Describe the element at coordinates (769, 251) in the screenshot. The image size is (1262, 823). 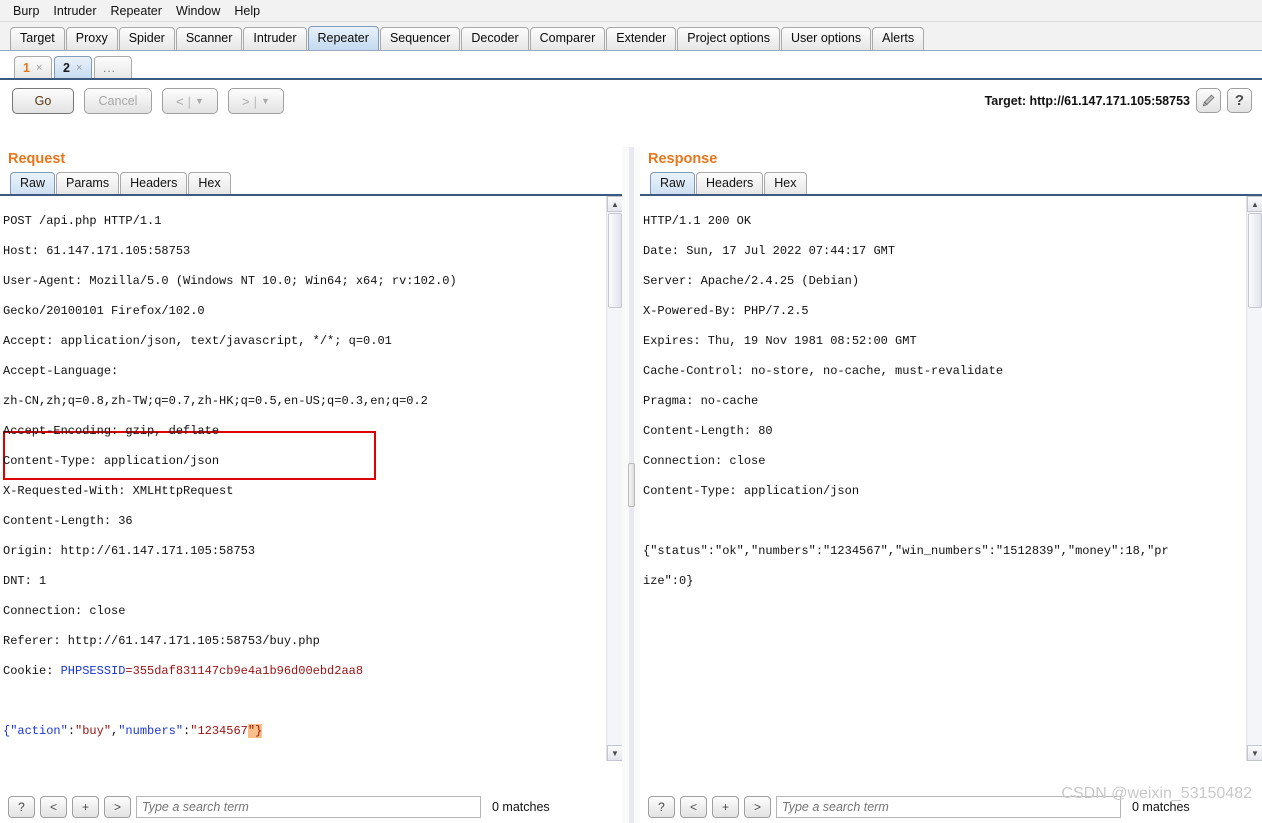
I see `response-line: Date: Sun, 17 Jul 2022 07:44:17 GMT` at that location.